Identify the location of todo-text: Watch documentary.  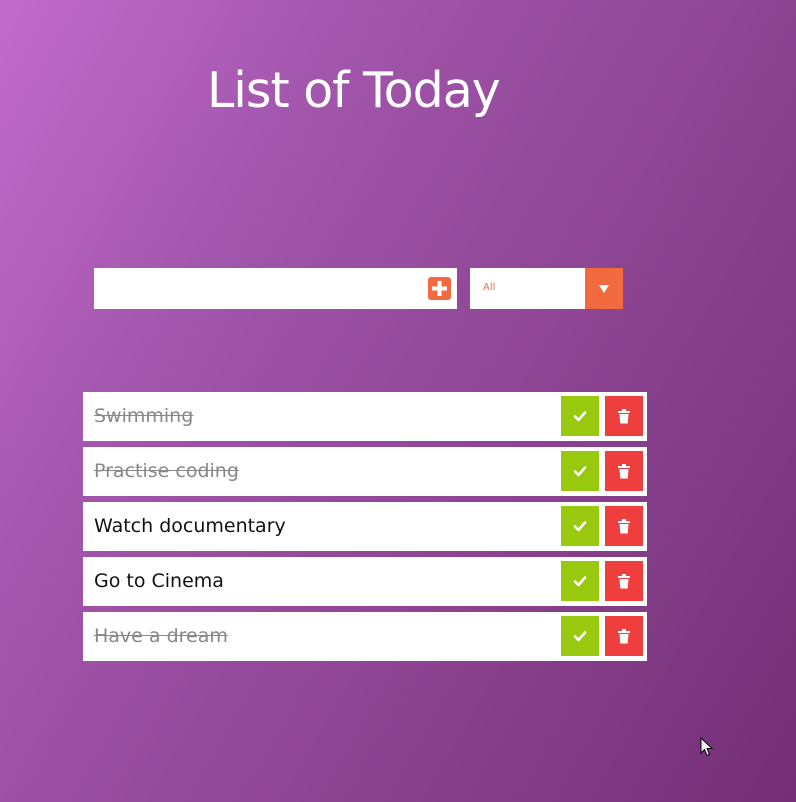
(190, 526).